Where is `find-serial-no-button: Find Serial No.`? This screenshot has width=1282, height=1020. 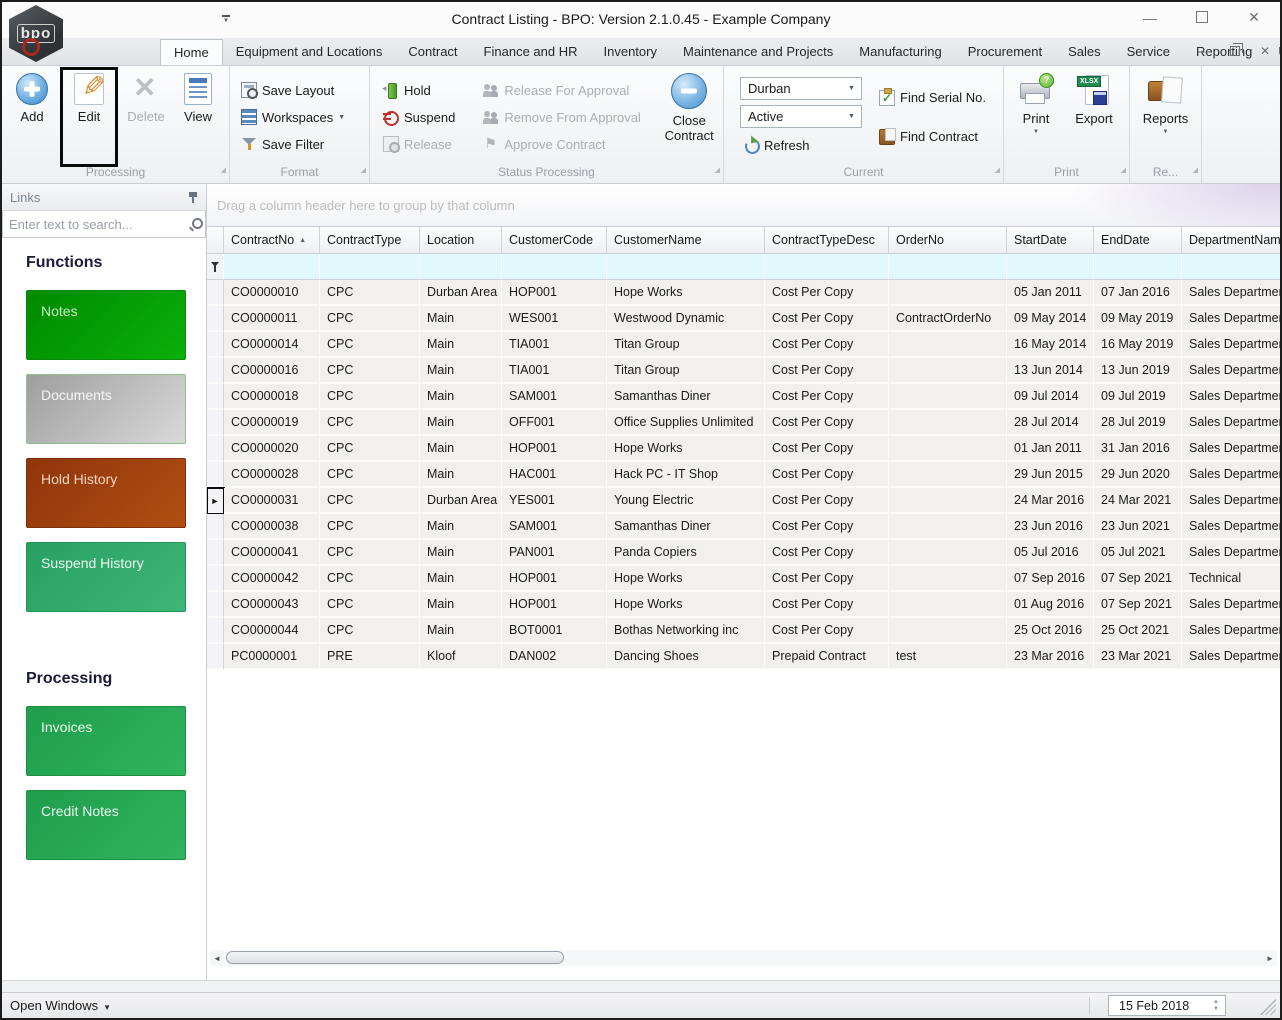 find-serial-no-button: Find Serial No. is located at coordinates (932, 97).